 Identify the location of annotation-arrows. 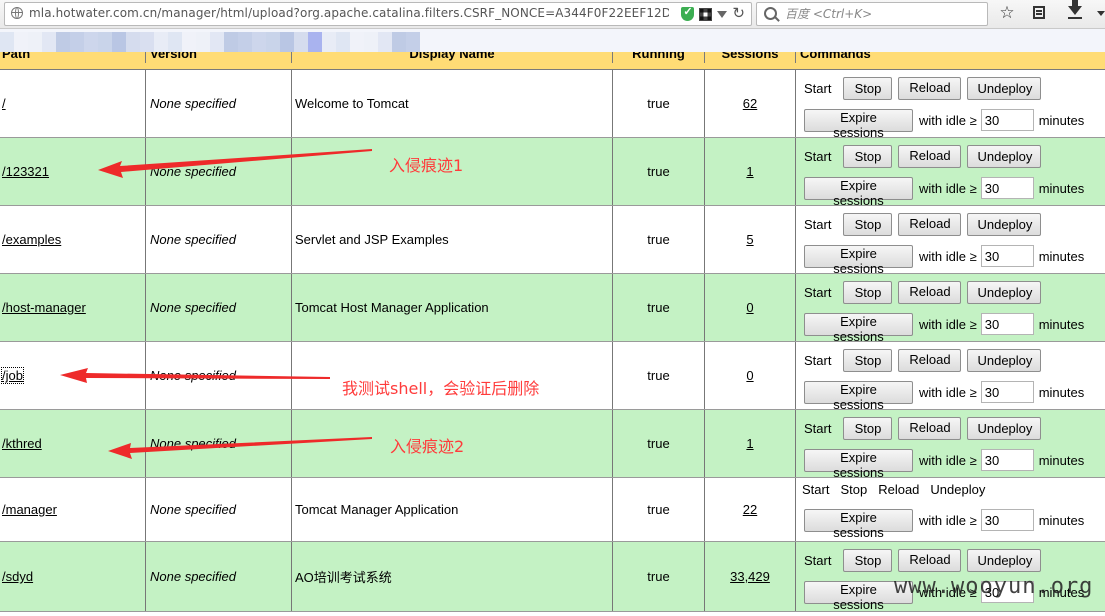
(216, 304).